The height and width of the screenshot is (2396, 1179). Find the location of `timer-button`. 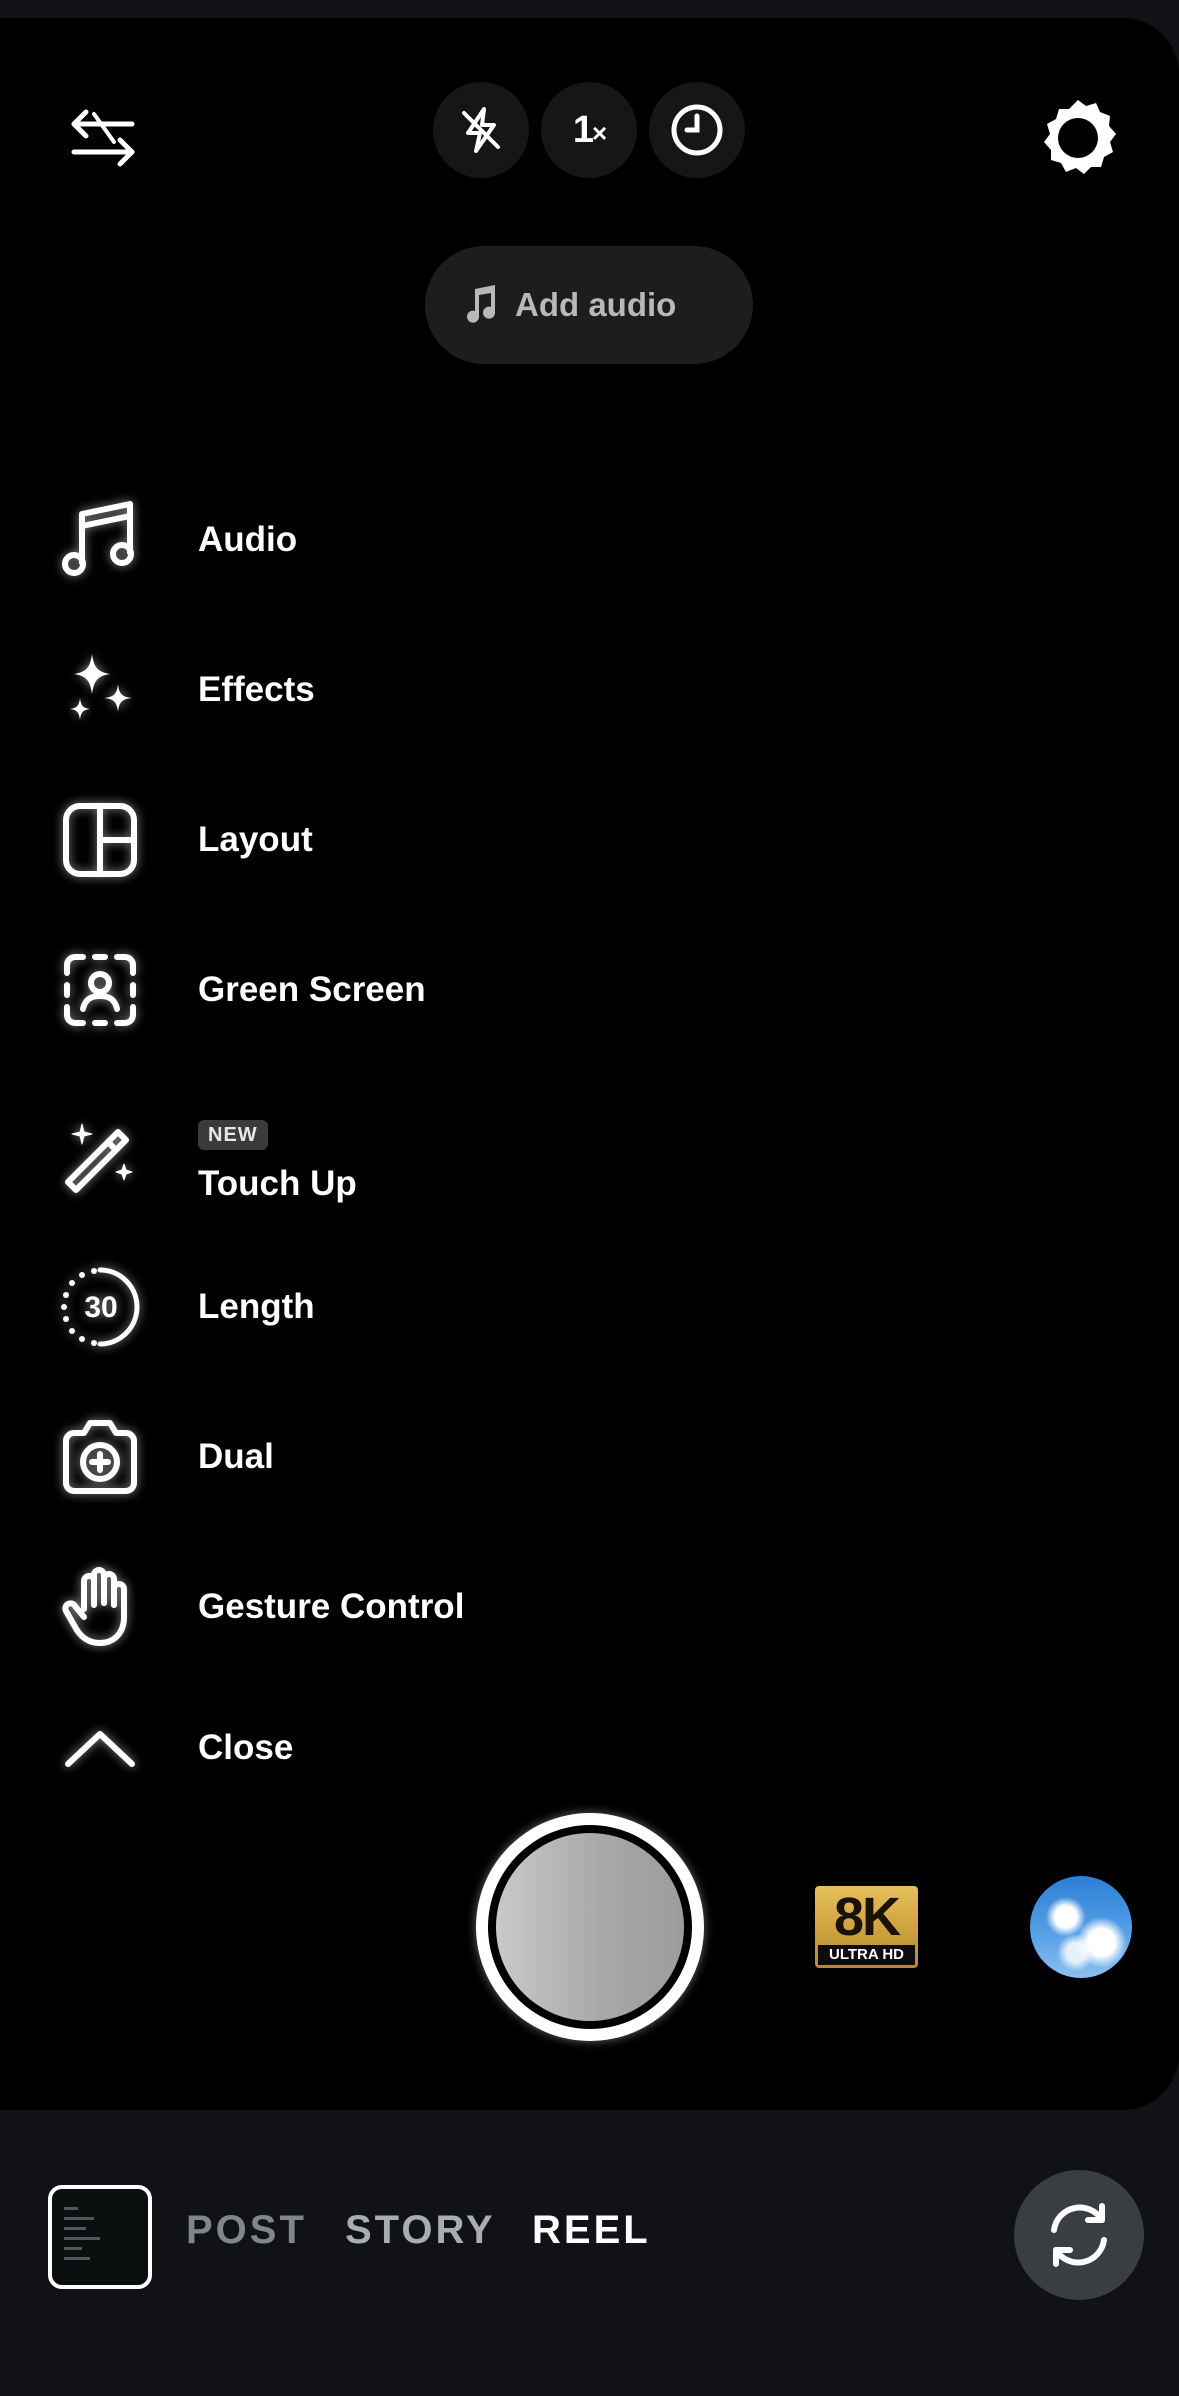

timer-button is located at coordinates (697, 130).